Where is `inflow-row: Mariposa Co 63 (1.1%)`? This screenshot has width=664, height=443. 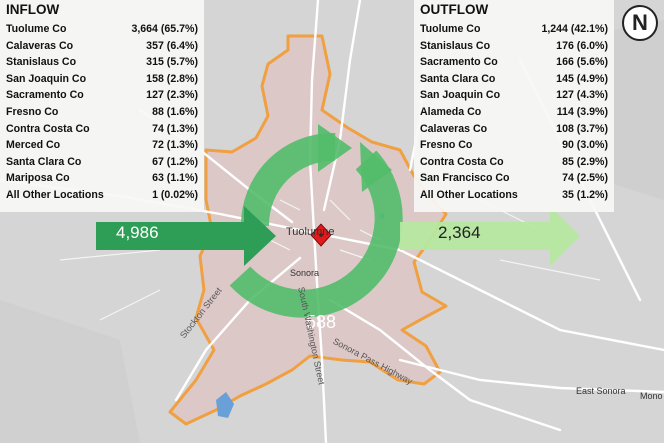
inflow-row: Mariposa Co 63 (1.1%) is located at coordinates (102, 178).